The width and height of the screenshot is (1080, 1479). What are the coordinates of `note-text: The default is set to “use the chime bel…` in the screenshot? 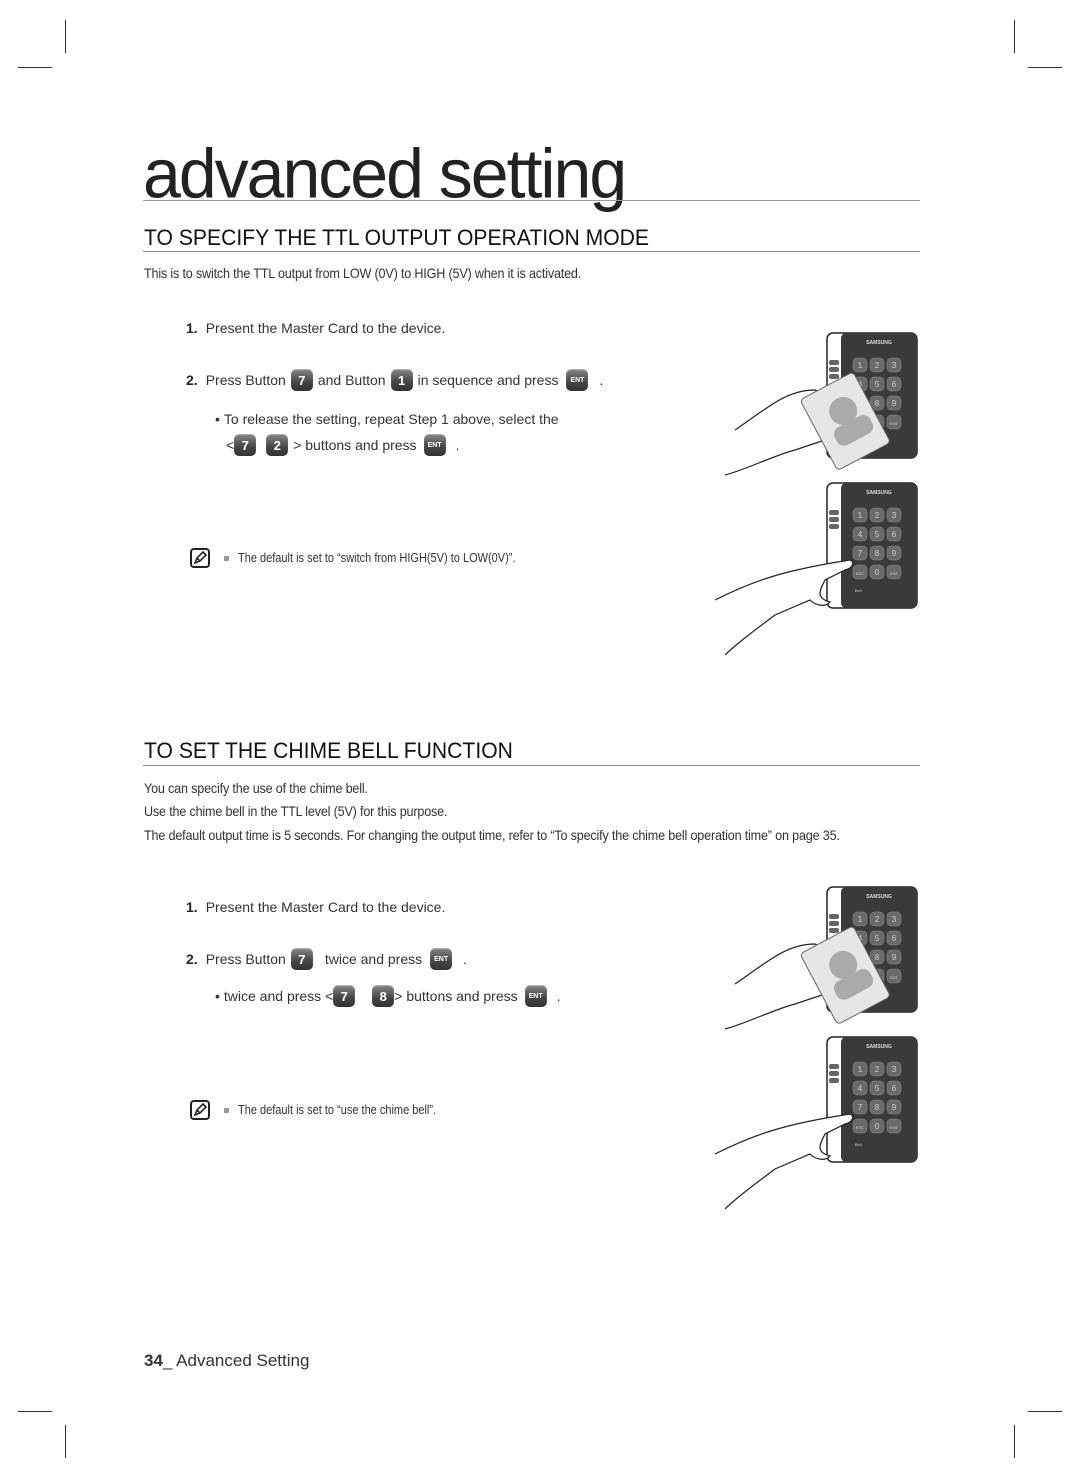 It's located at (337, 1110).